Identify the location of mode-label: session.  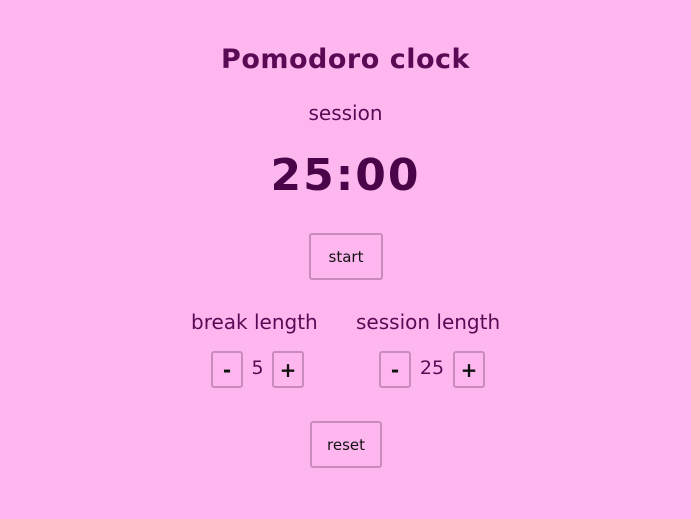
(345, 113).